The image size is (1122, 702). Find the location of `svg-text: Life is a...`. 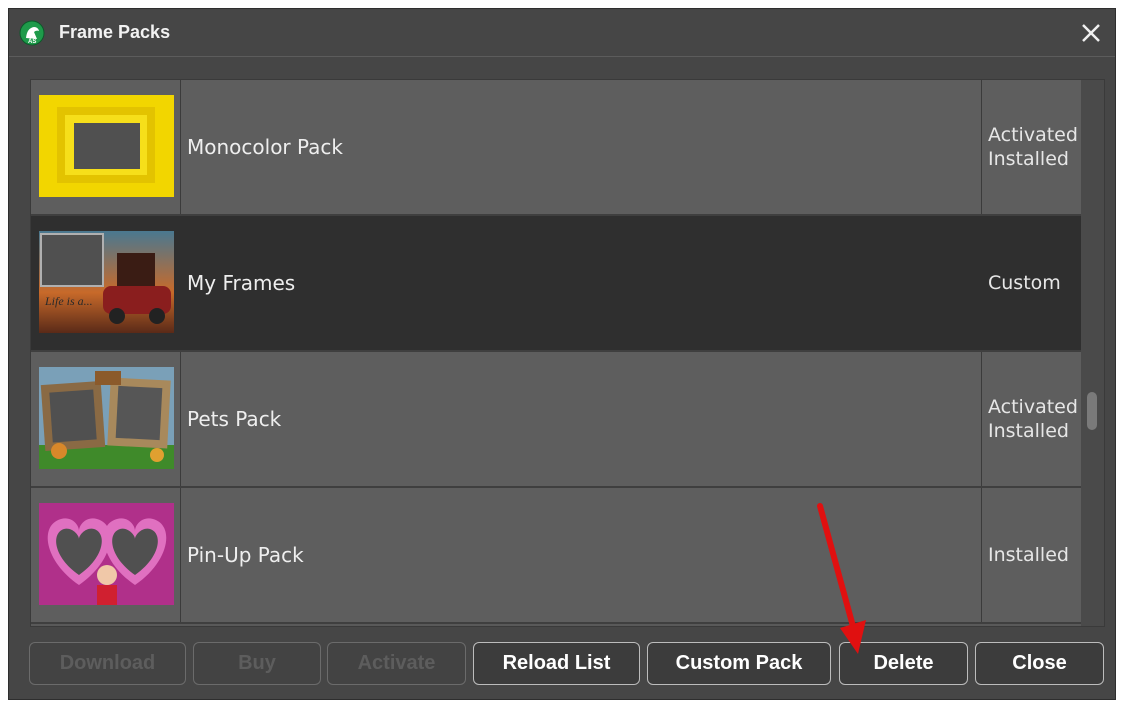

svg-text: Life is a... is located at coordinates (68, 301).